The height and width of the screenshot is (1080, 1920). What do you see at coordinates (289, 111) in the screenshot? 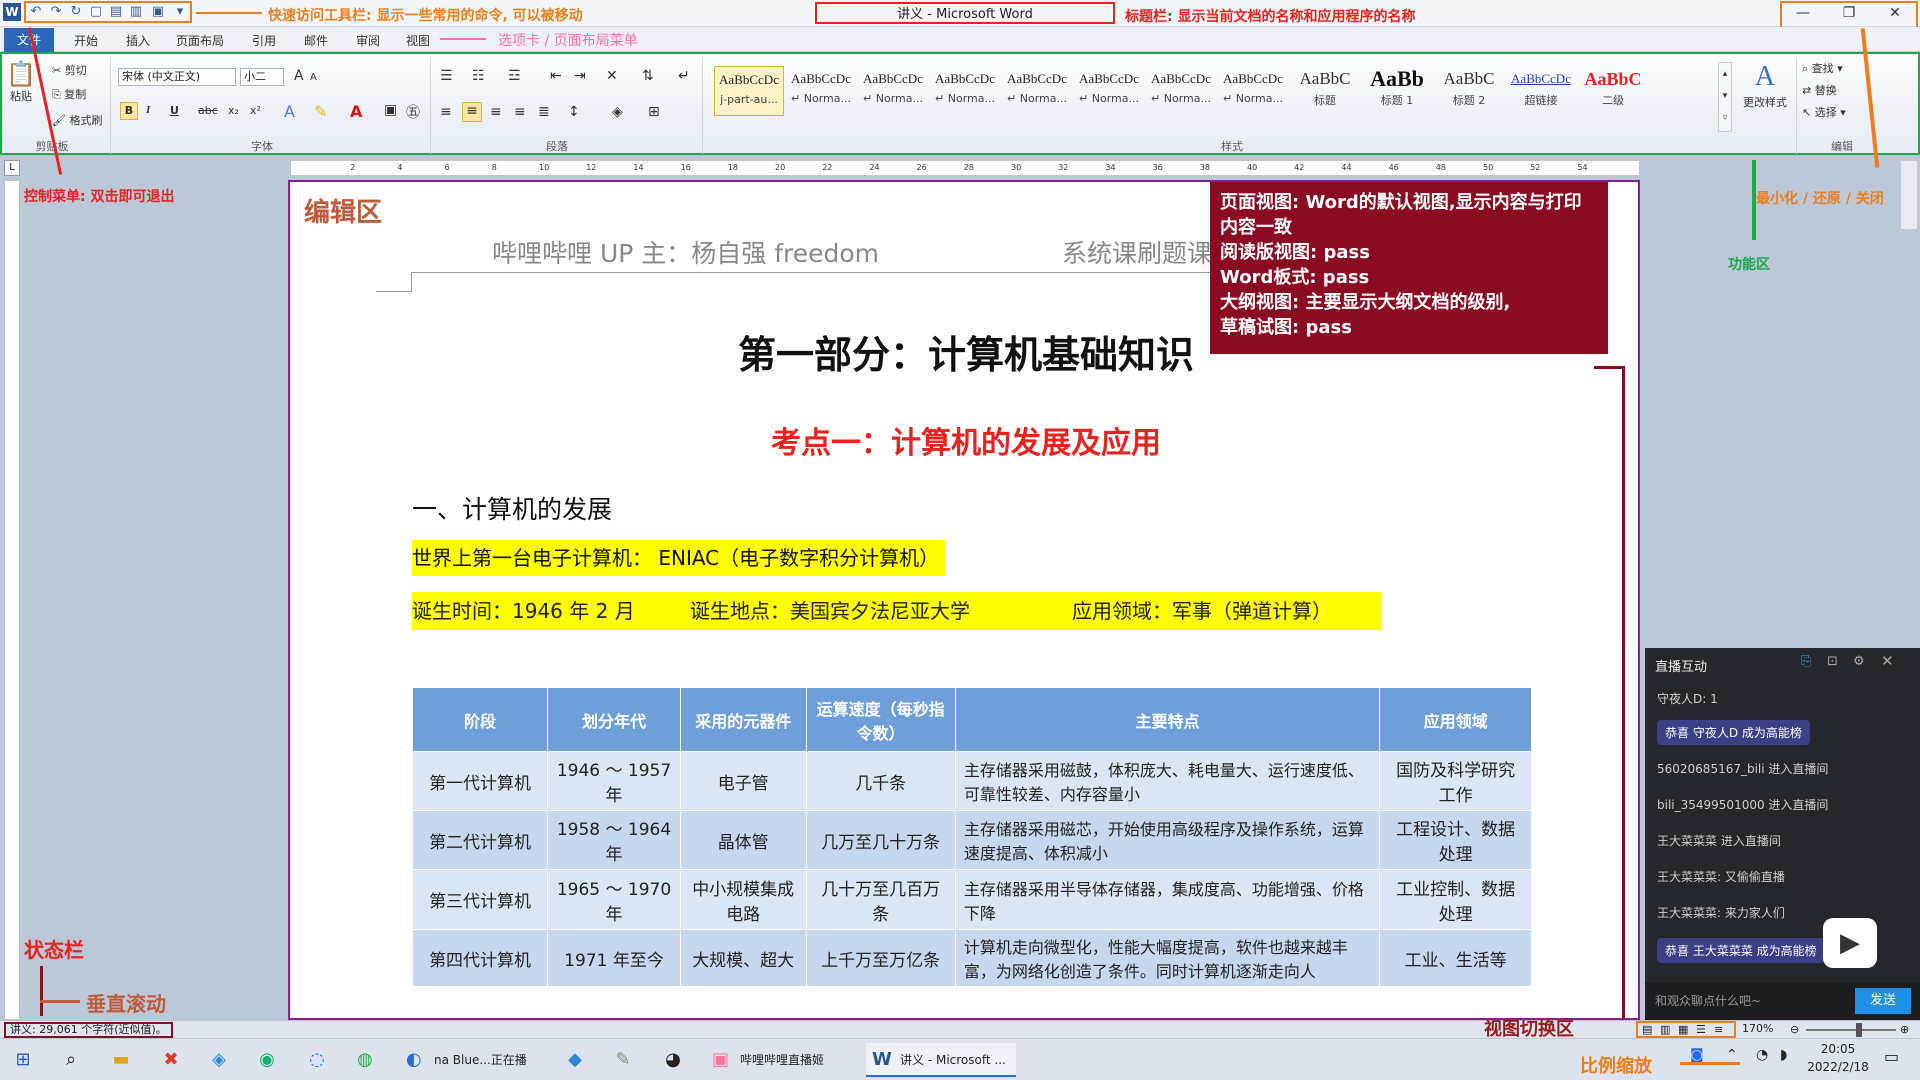
I see `text-effects-icon: A` at bounding box center [289, 111].